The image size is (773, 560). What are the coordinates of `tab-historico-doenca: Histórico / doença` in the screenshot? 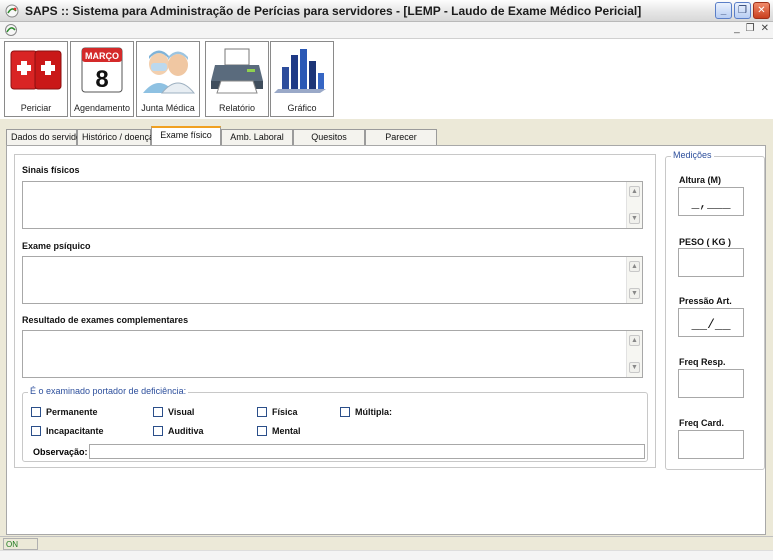 It's located at (115, 137).